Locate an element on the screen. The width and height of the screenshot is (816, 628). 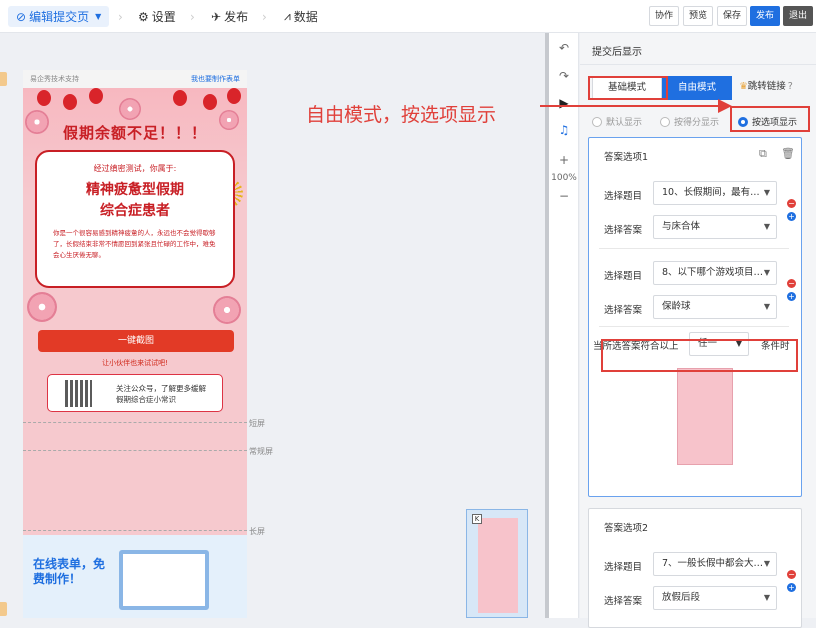
collab-button: 协作 is located at coordinates (664, 16).